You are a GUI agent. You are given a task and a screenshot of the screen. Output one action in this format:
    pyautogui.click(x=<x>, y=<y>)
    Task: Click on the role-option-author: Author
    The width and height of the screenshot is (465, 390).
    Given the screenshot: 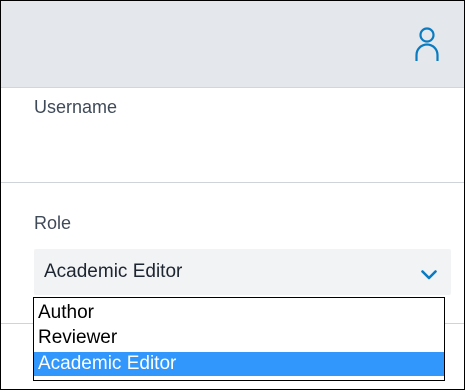 What is the action you would take?
    pyautogui.click(x=239, y=312)
    